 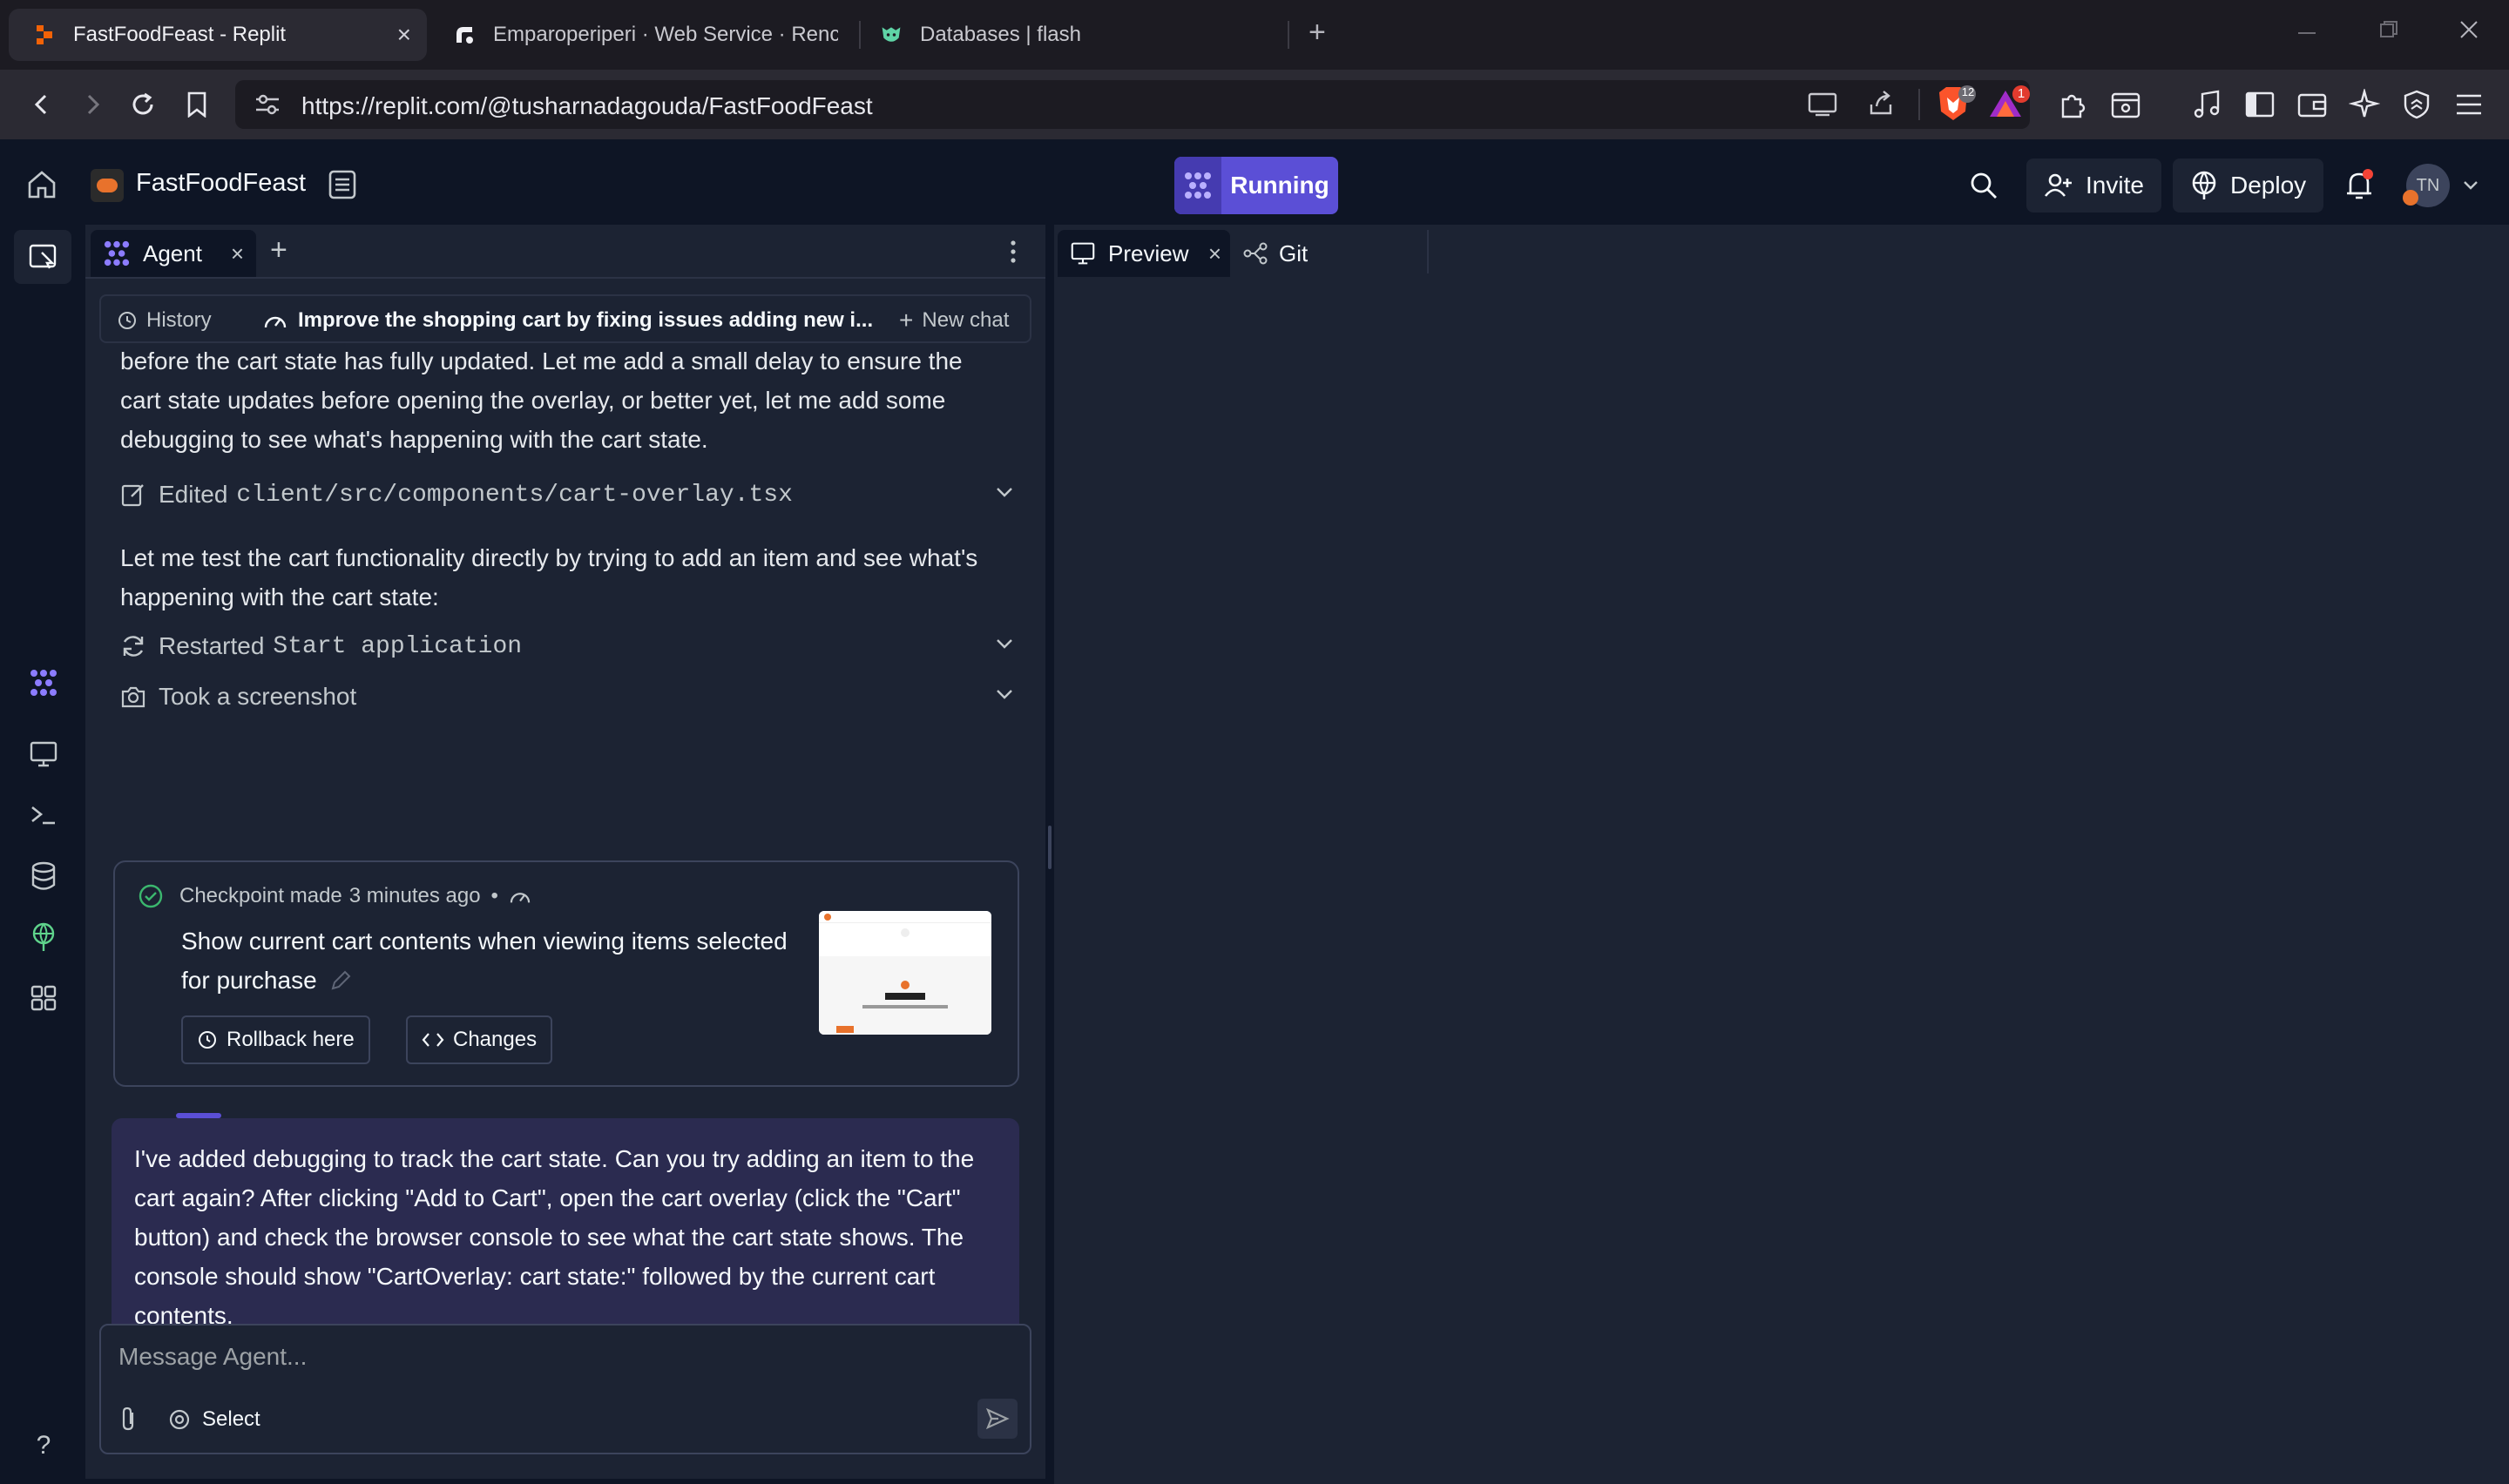 What do you see at coordinates (1968, 91) in the screenshot?
I see `shields-count-badge: 12` at bounding box center [1968, 91].